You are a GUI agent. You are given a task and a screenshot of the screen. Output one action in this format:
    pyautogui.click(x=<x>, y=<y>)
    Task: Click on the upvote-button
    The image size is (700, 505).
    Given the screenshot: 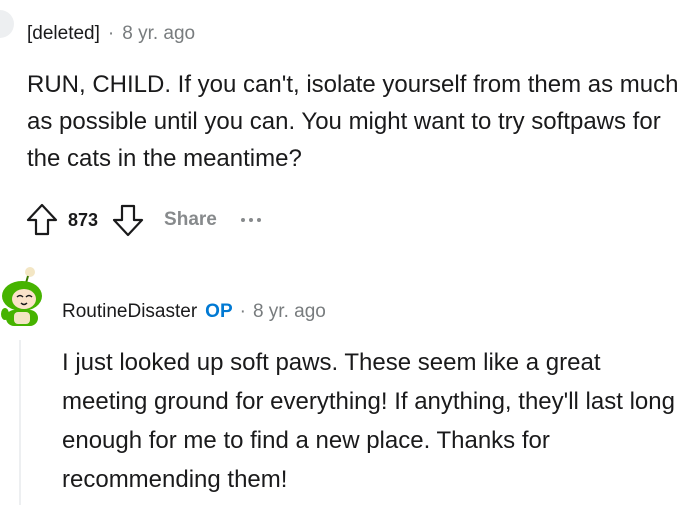 What is the action you would take?
    pyautogui.click(x=42, y=220)
    